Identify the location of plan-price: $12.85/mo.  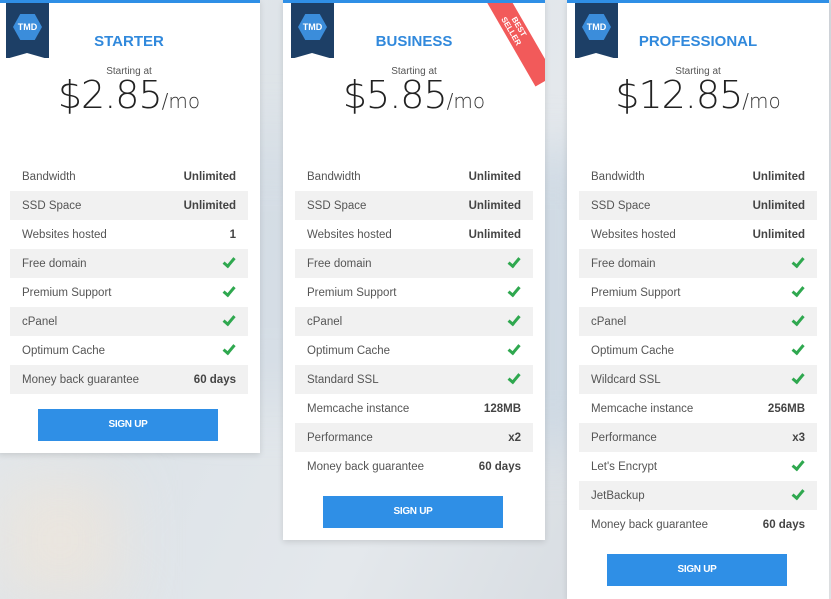
(698, 96).